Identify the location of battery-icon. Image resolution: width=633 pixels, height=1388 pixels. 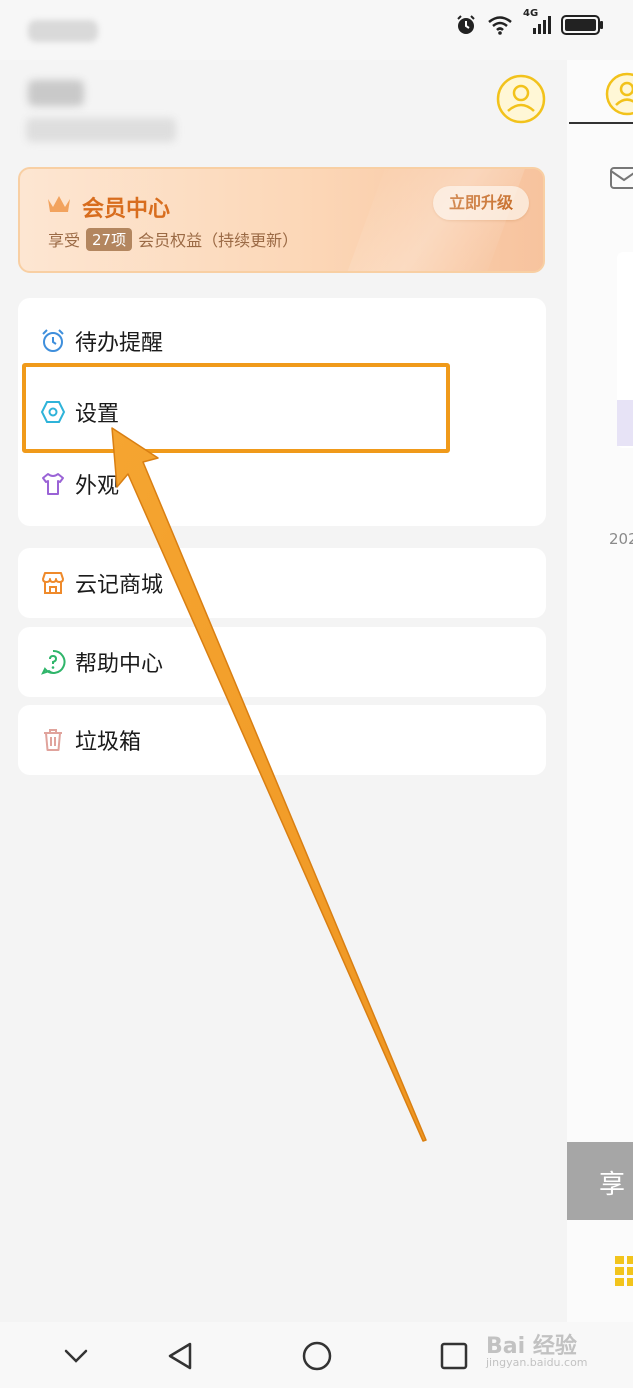
(582, 25).